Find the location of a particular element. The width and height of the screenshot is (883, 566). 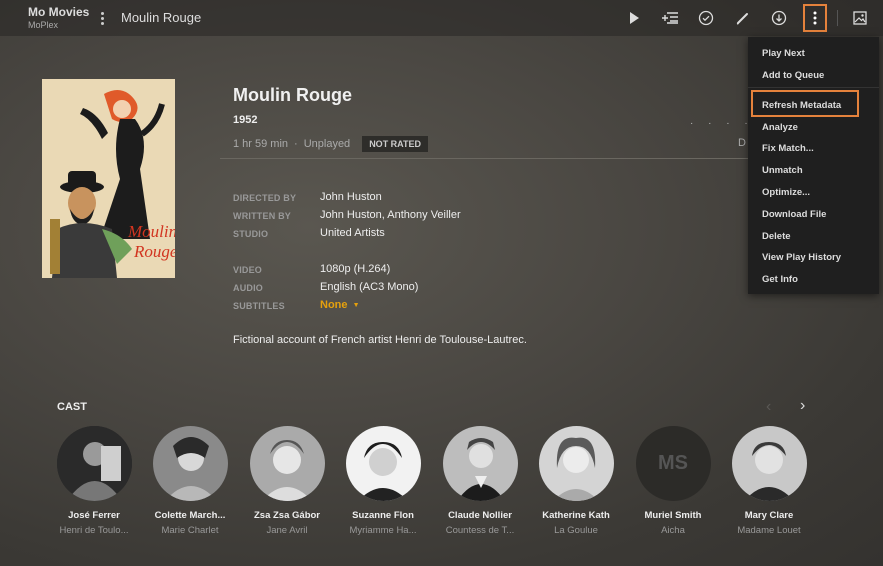

cast-member: Colette March... Marie Charlet is located at coordinates (190, 481).